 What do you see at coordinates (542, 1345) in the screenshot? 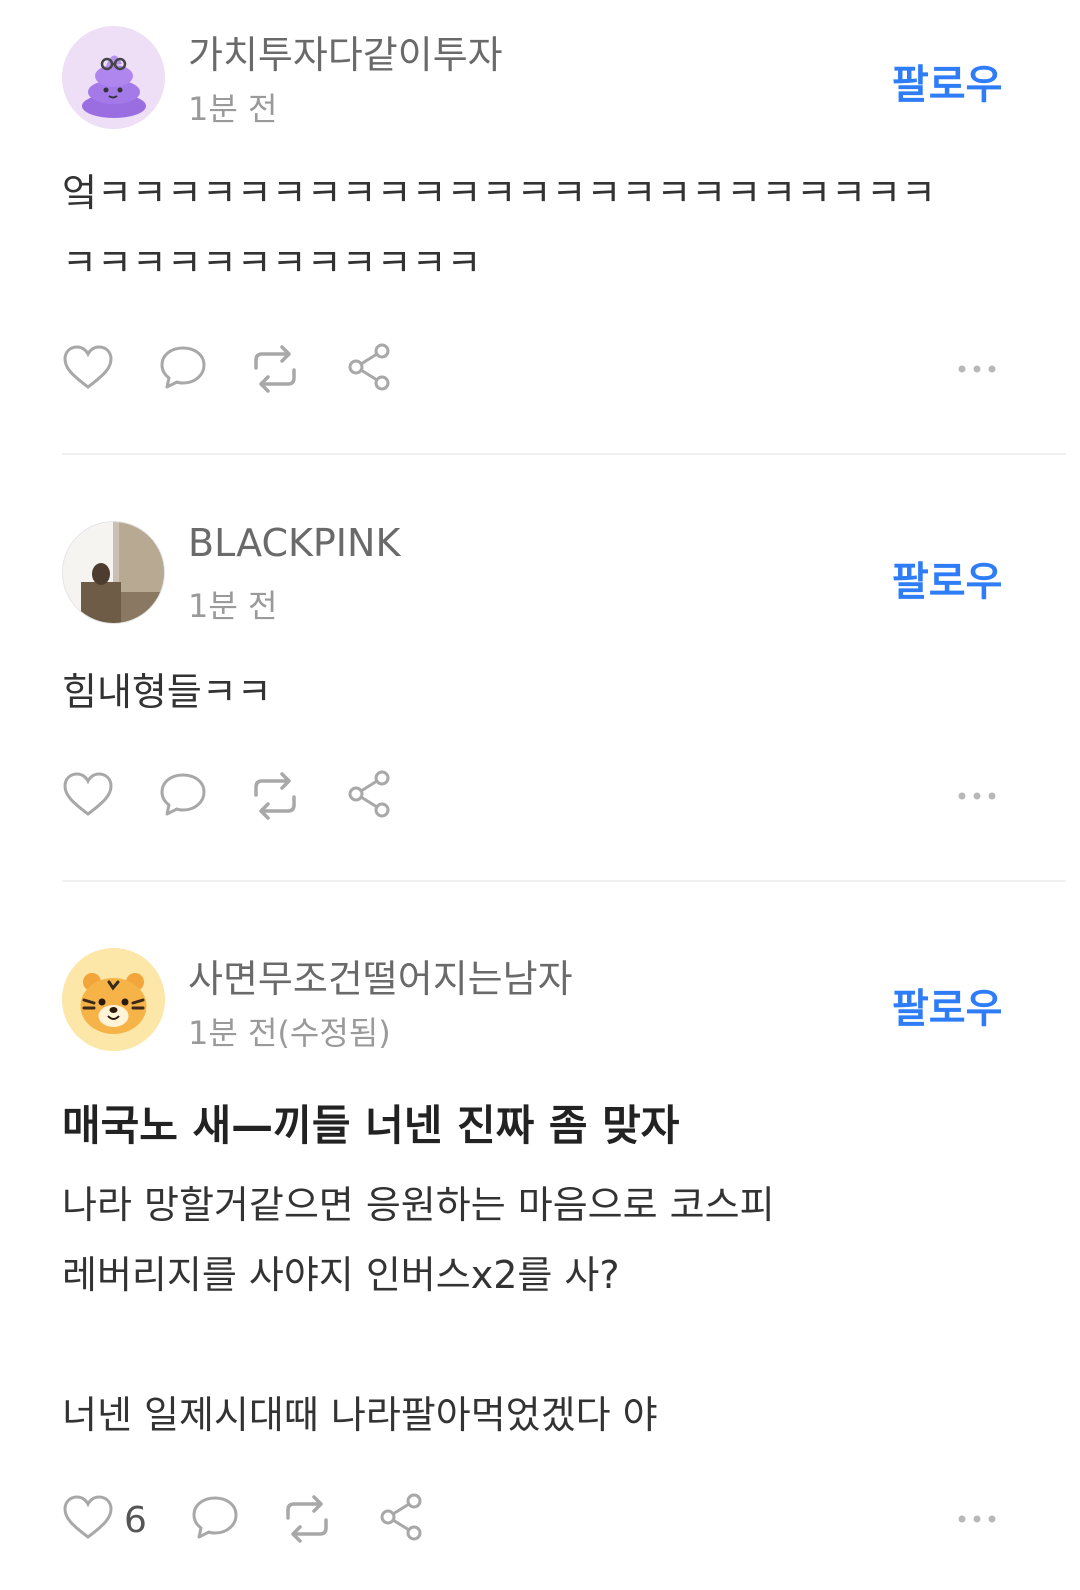
I see `post-body-line` at bounding box center [542, 1345].